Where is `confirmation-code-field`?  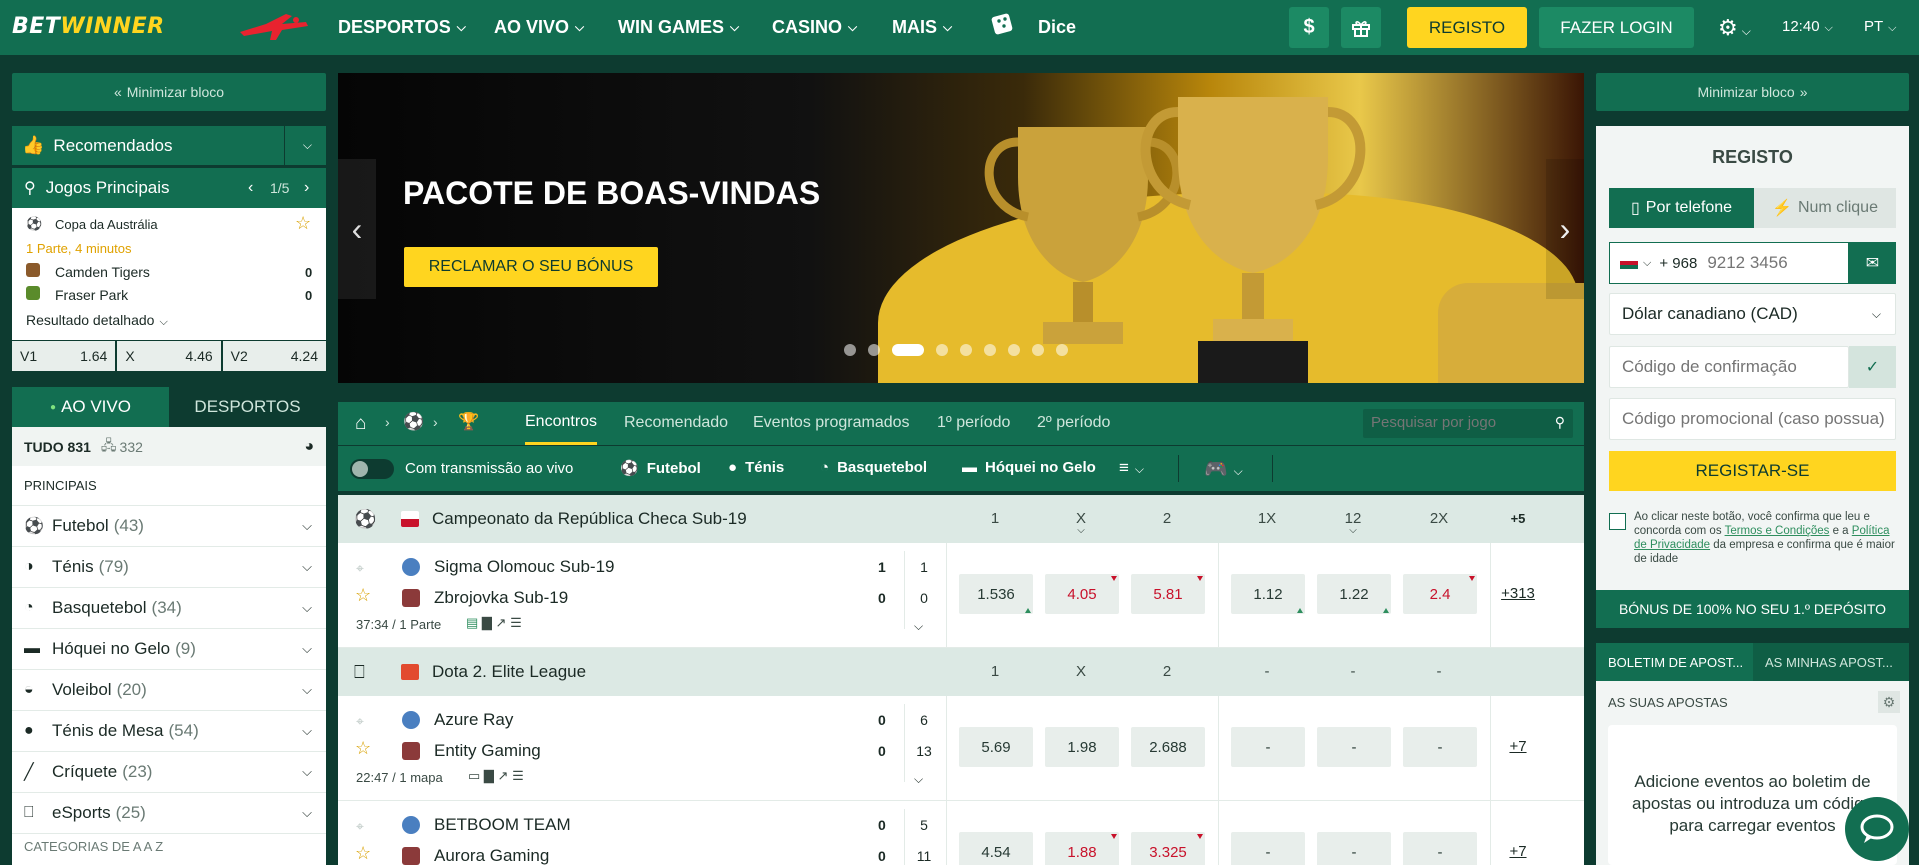 confirmation-code-field is located at coordinates (1729, 367).